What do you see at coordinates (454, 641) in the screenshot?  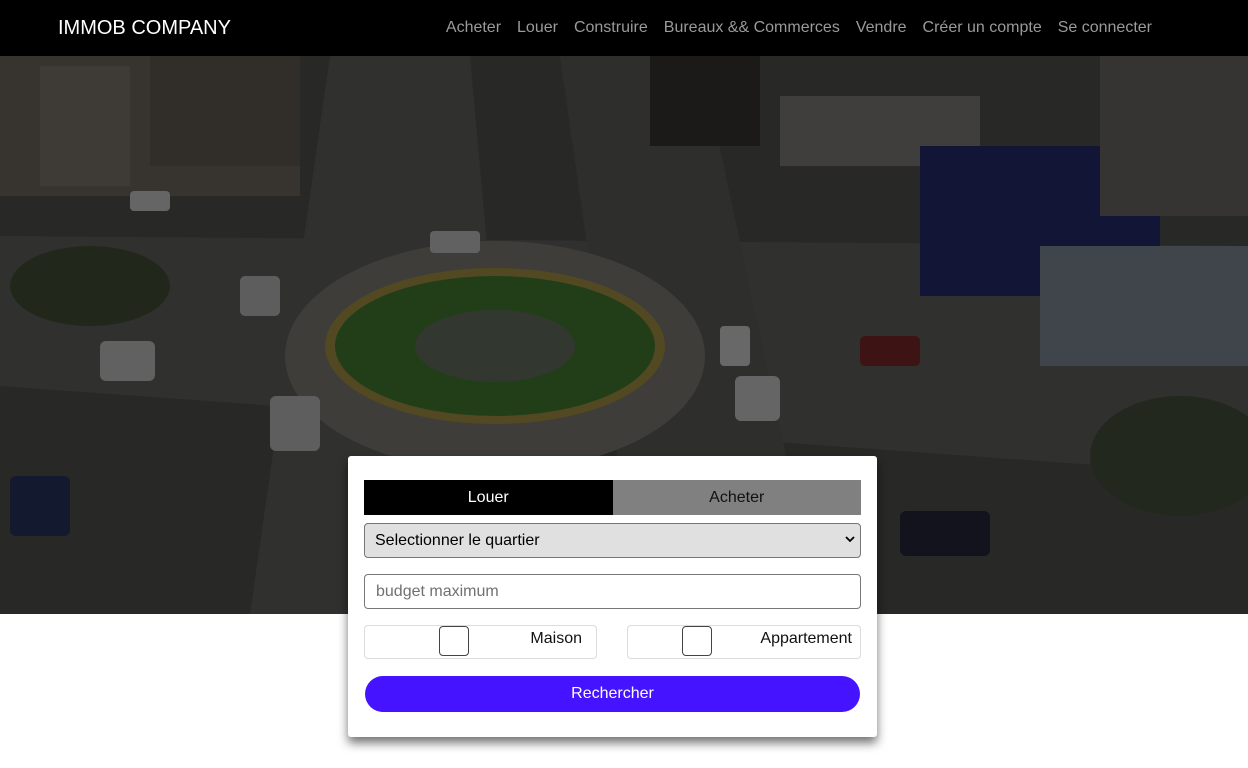 I see `maison-checkbox` at bounding box center [454, 641].